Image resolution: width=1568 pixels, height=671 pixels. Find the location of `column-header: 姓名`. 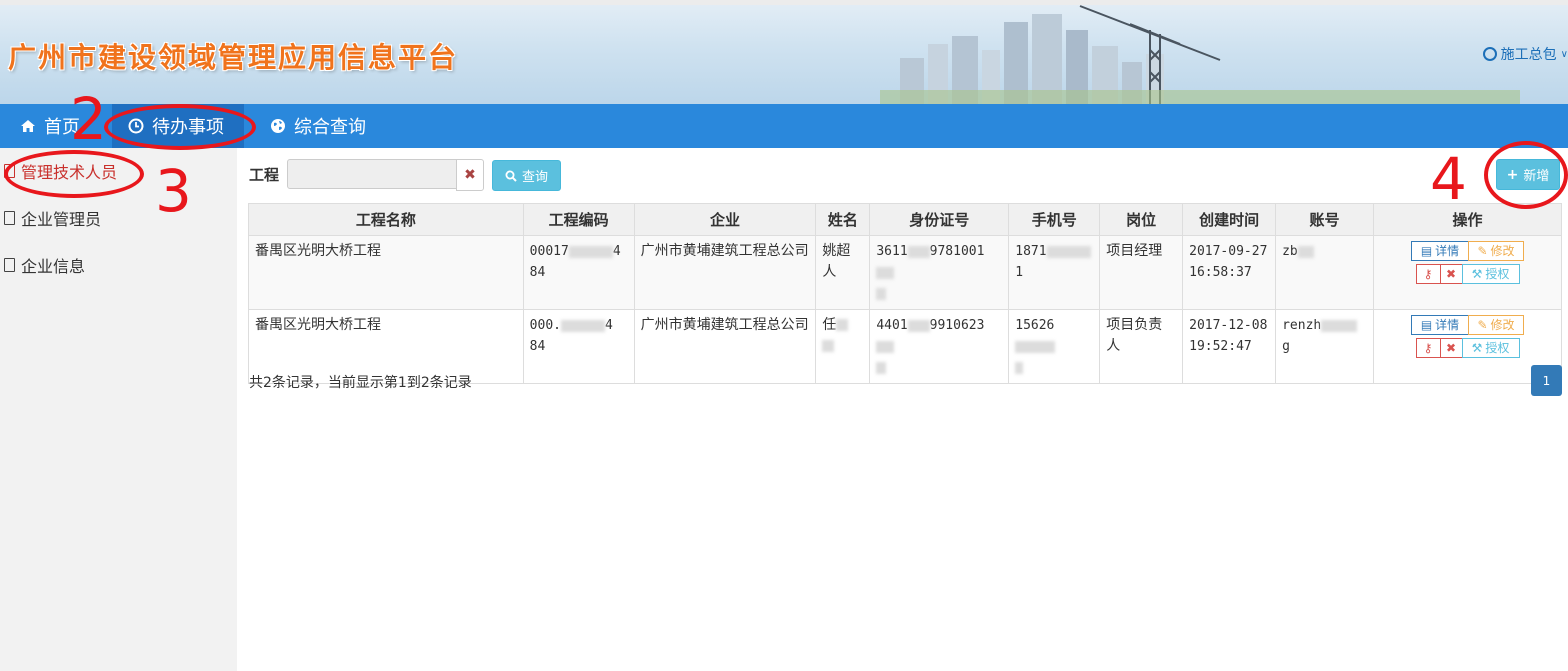

column-header: 姓名 is located at coordinates (843, 219).